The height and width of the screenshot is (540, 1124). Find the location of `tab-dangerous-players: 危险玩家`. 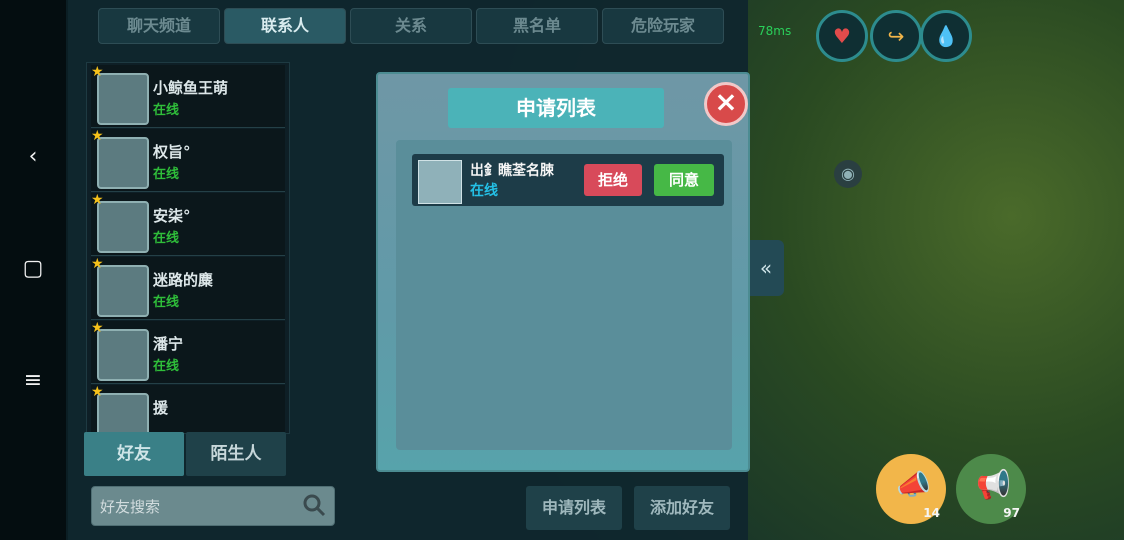

tab-dangerous-players: 危险玩家 is located at coordinates (663, 26).